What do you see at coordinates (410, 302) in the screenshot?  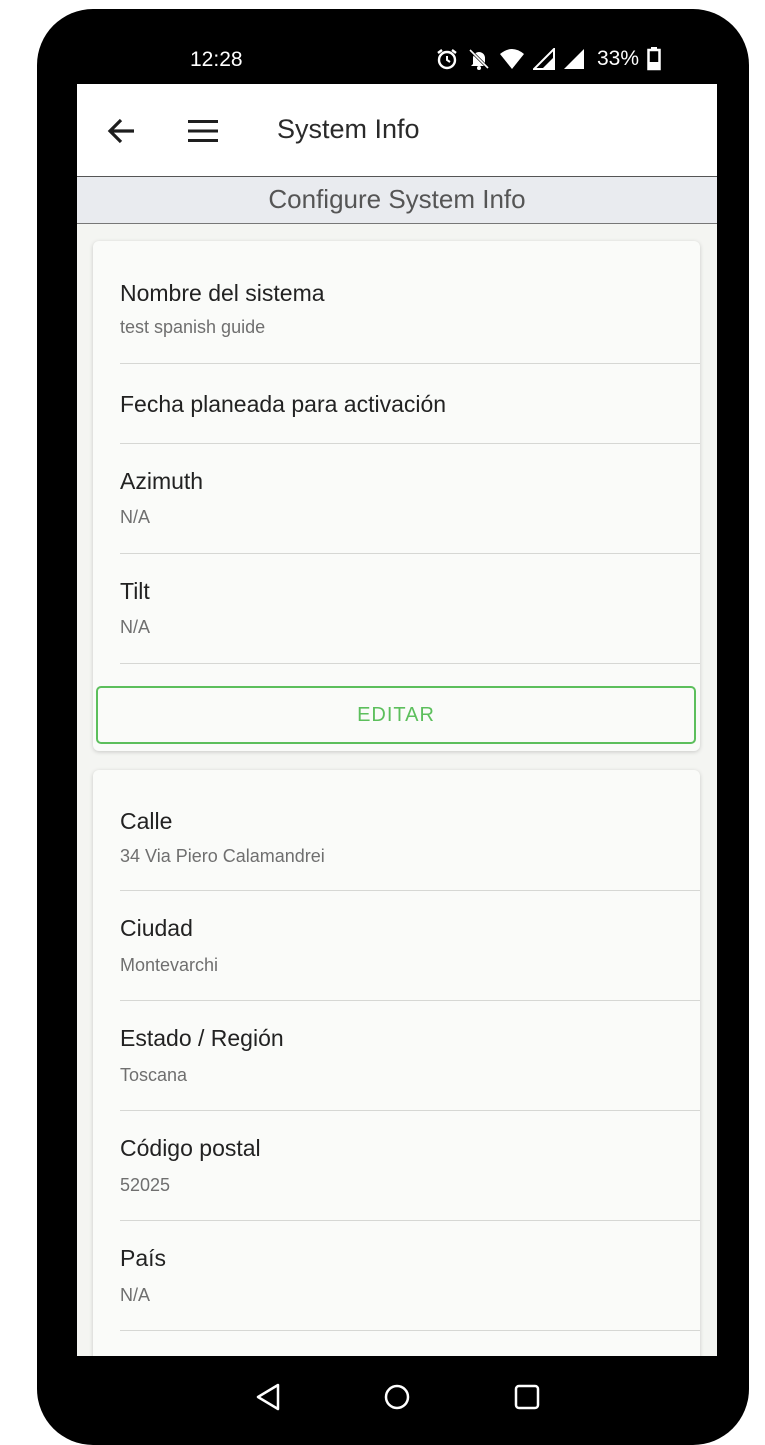 I see `field-system-name: Nombre del sistema test spanish guide` at bounding box center [410, 302].